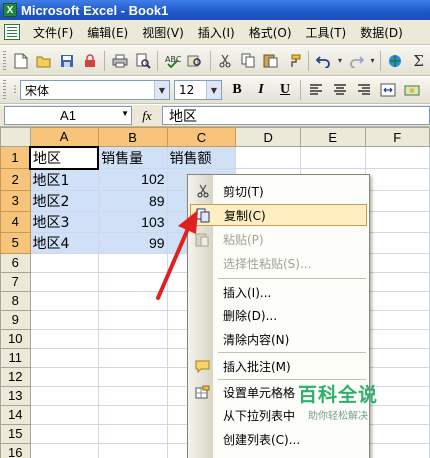 This screenshot has width=430, height=458. What do you see at coordinates (44, 61) in the screenshot?
I see `open-icon` at bounding box center [44, 61].